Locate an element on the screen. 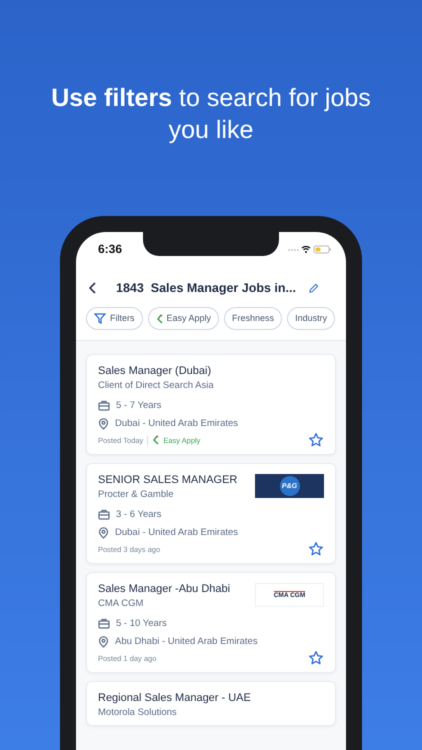 The image size is (422, 750). job-title: Sales Manager -Abu Dhabi is located at coordinates (164, 589).